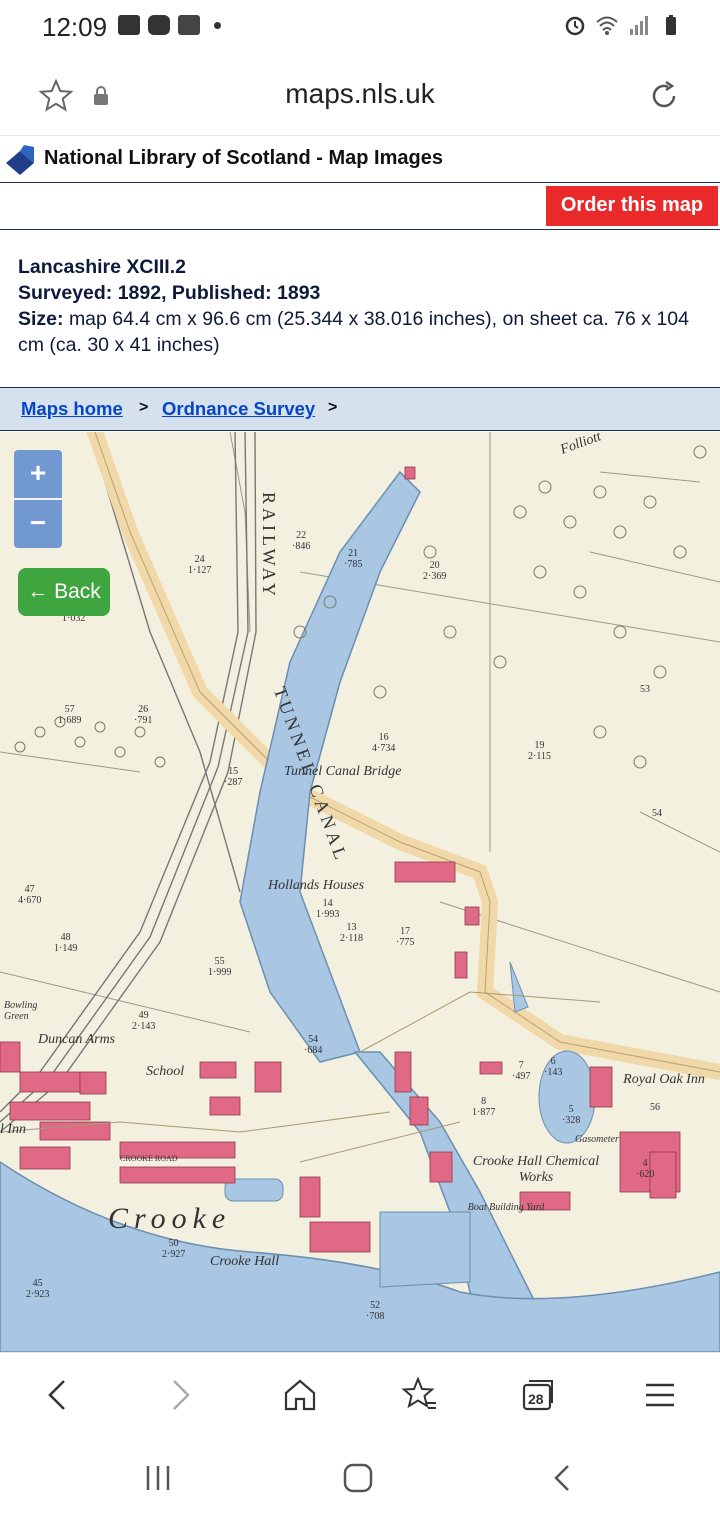 The width and height of the screenshot is (720, 1520). I want to click on url-field: maps.nls.uk, so click(360, 94).